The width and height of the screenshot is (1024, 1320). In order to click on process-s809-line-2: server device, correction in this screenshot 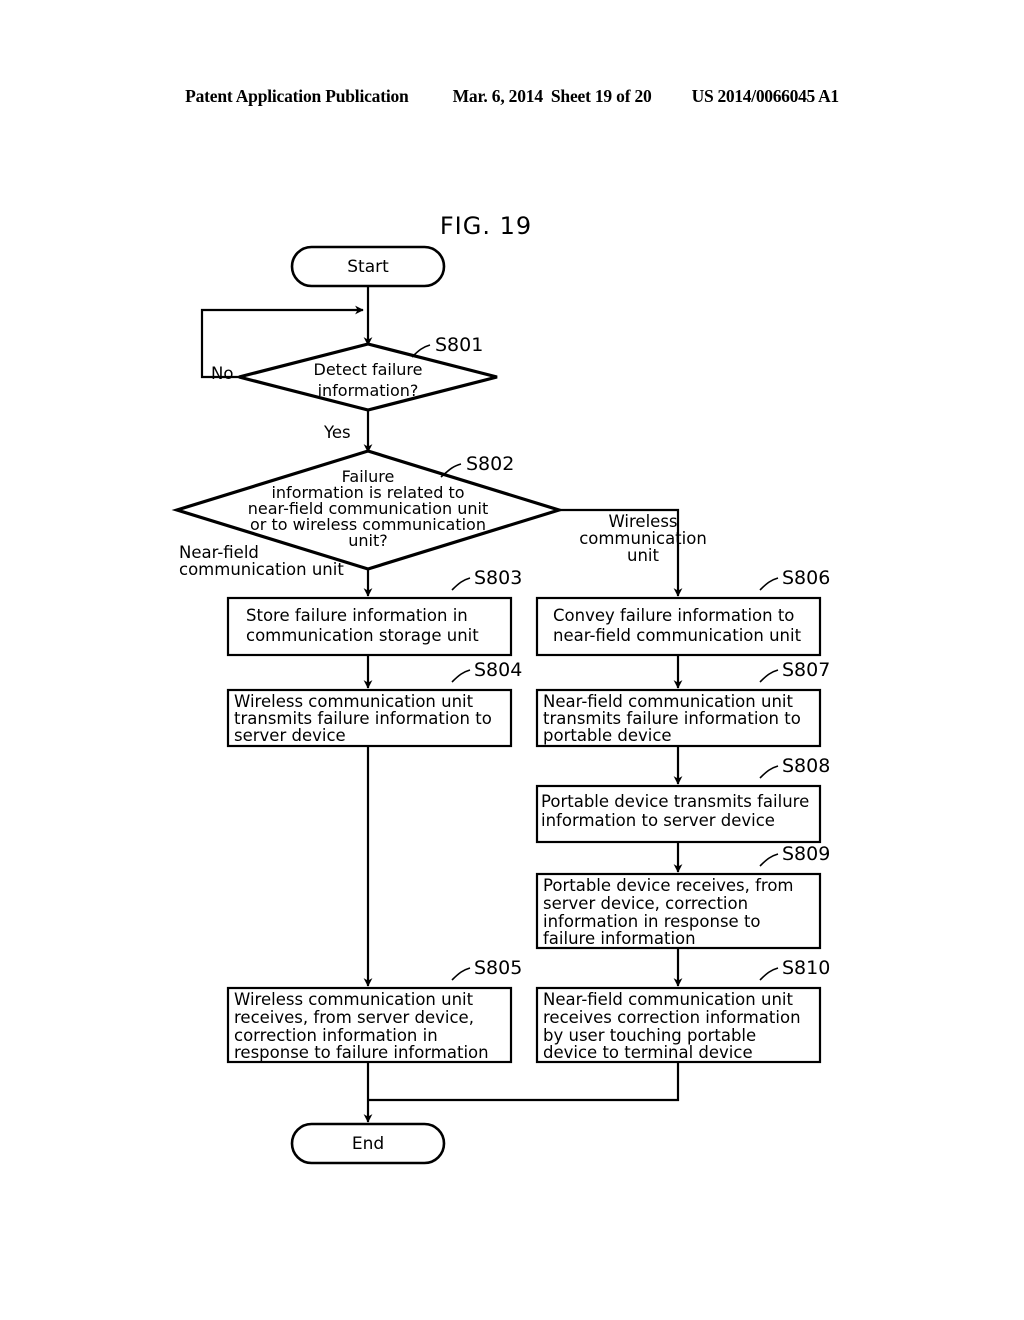, I will do `click(645, 903)`.